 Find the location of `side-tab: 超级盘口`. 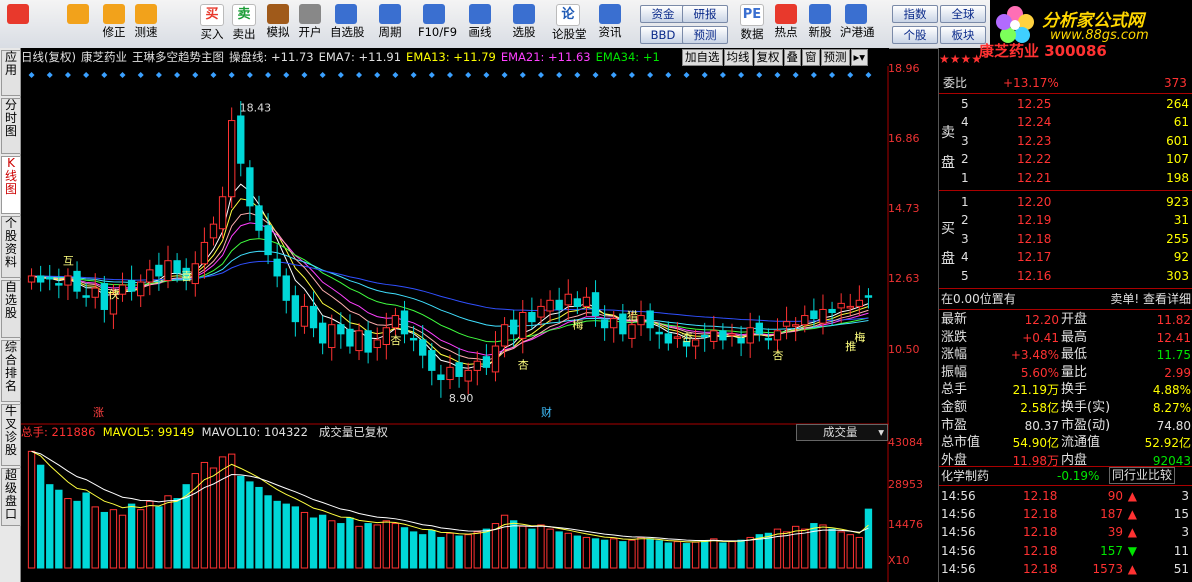

side-tab: 超级盘口 is located at coordinates (11, 497).